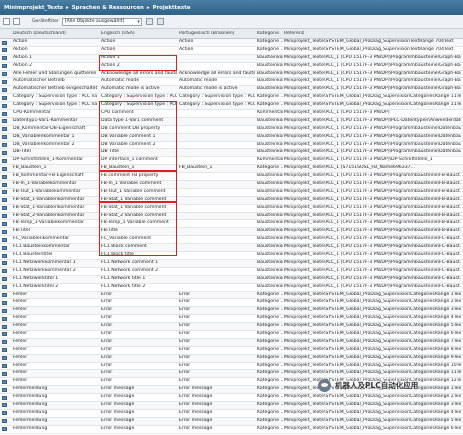 The image size is (463, 435). Describe the element at coordinates (217, 50) in the screenshot. I see `cell-portuguese: Action` at that location.